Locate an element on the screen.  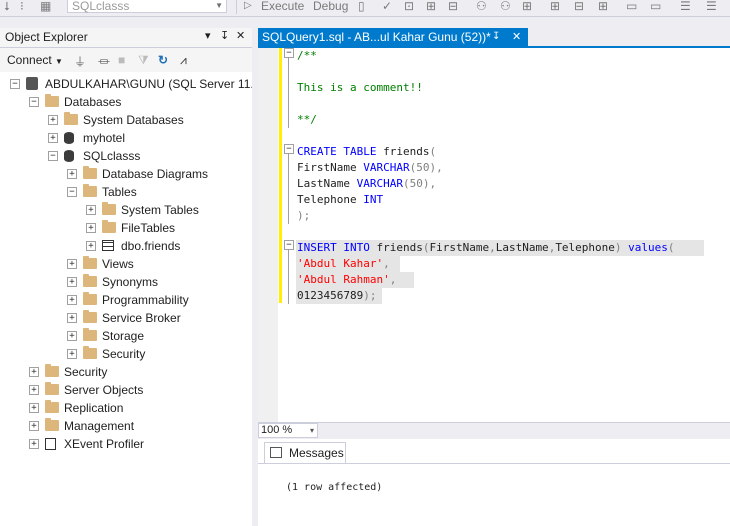
tree-node: + XEvent Profiler is located at coordinates (126, 444).